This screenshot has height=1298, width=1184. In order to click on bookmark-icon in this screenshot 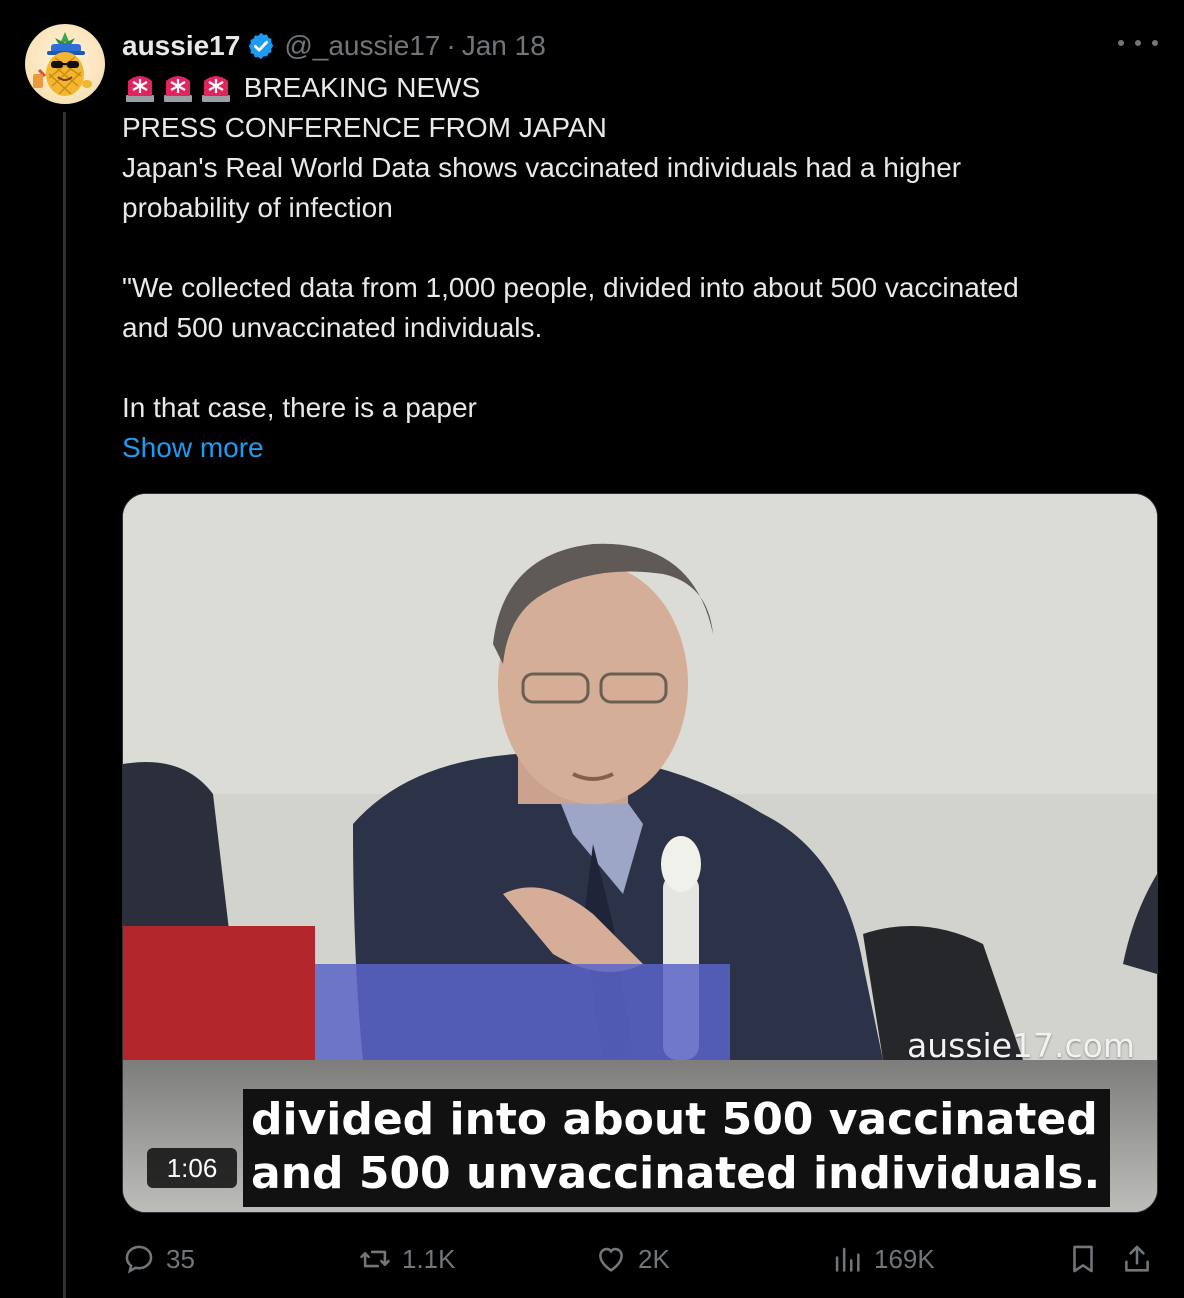, I will do `click(1083, 1259)`.